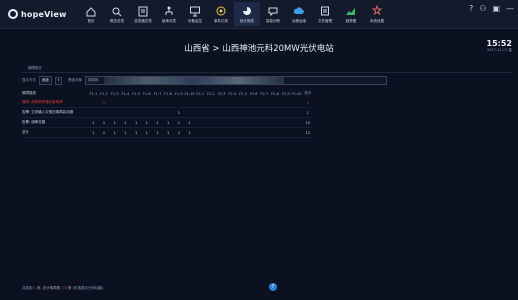  I want to click on column-header: F2-6, so click(253, 93).